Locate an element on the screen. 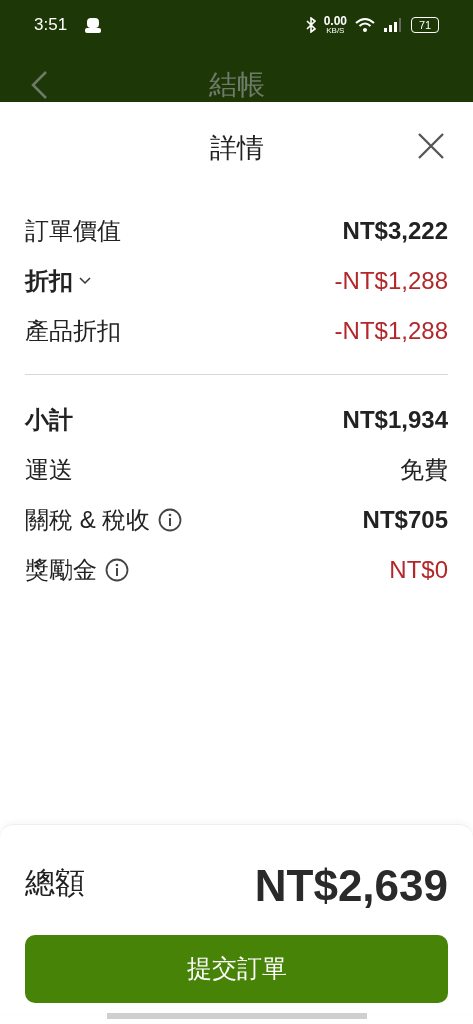 This screenshot has width=473, height=1024. row-value: 免費 is located at coordinates (424, 470).